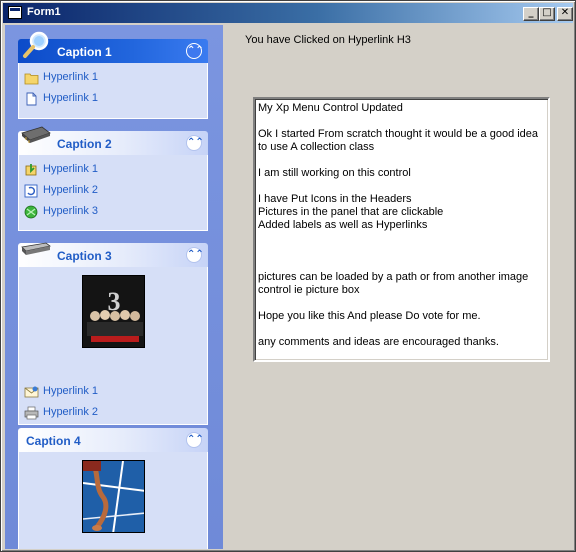 The height and width of the screenshot is (552, 576). Describe the element at coordinates (15, 12) in the screenshot. I see `window-icon` at that location.